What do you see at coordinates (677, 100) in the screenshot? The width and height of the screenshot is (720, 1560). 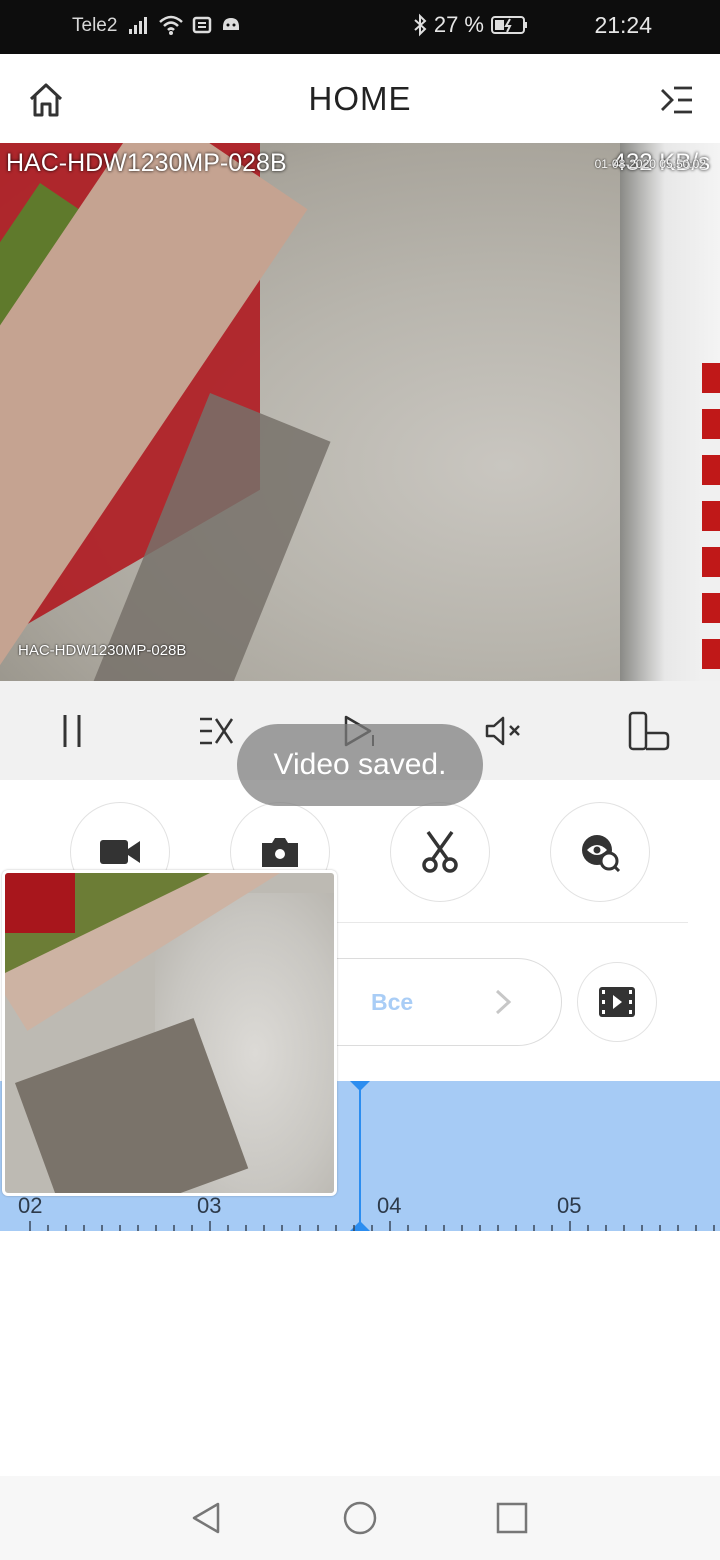 I see `menu-collapse-icon` at bounding box center [677, 100].